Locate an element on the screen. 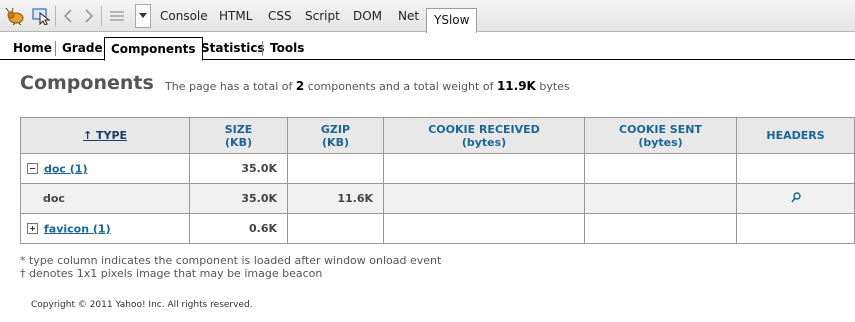 The height and width of the screenshot is (322, 855). magnifier-icon is located at coordinates (795, 197).